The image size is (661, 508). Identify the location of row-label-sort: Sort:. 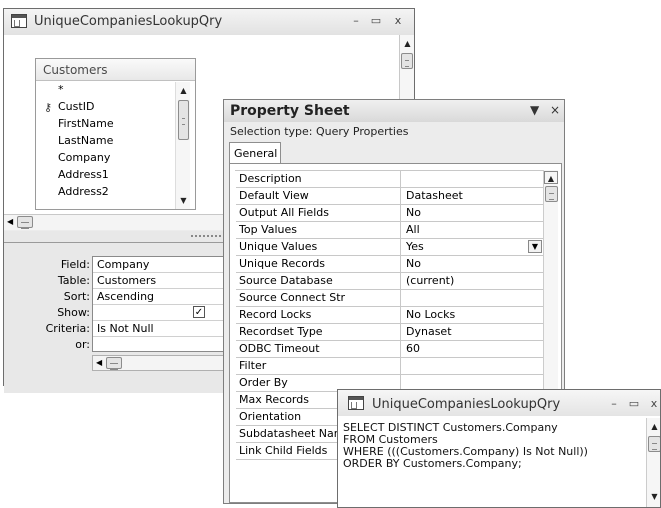
(76, 296).